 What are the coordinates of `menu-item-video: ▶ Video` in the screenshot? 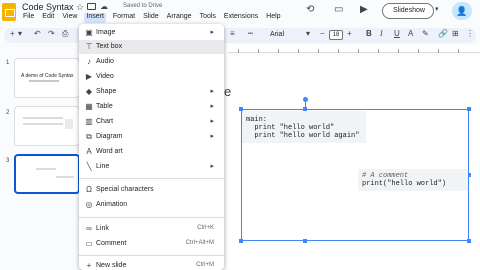 It's located at (151, 77).